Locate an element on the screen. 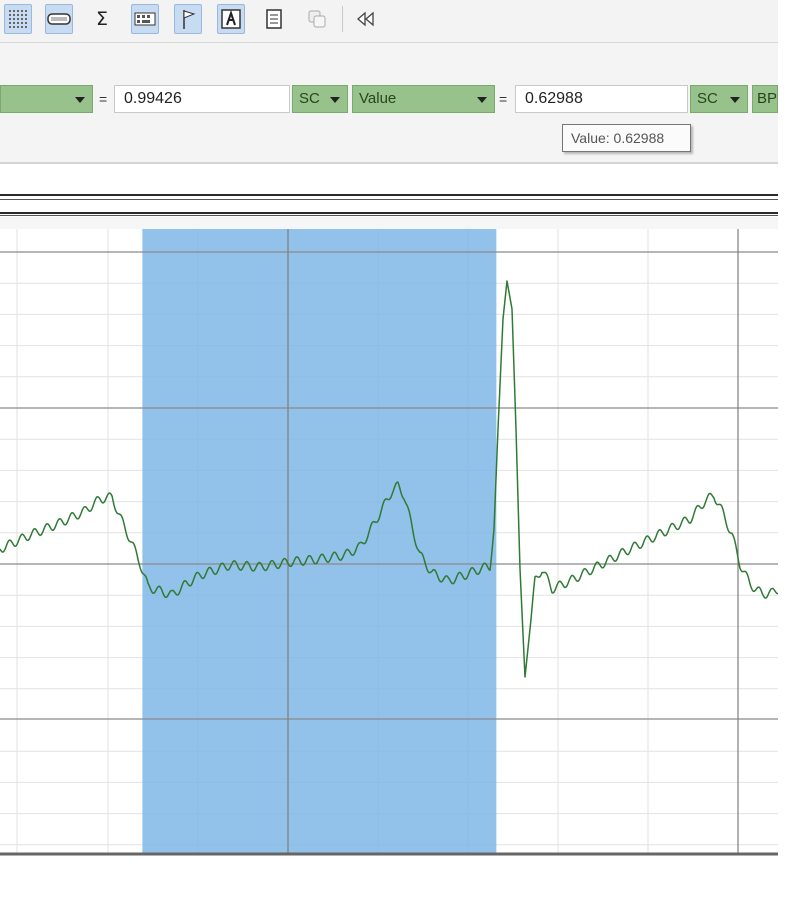  value-tooltip: Value: 0.62988 is located at coordinates (626, 138).